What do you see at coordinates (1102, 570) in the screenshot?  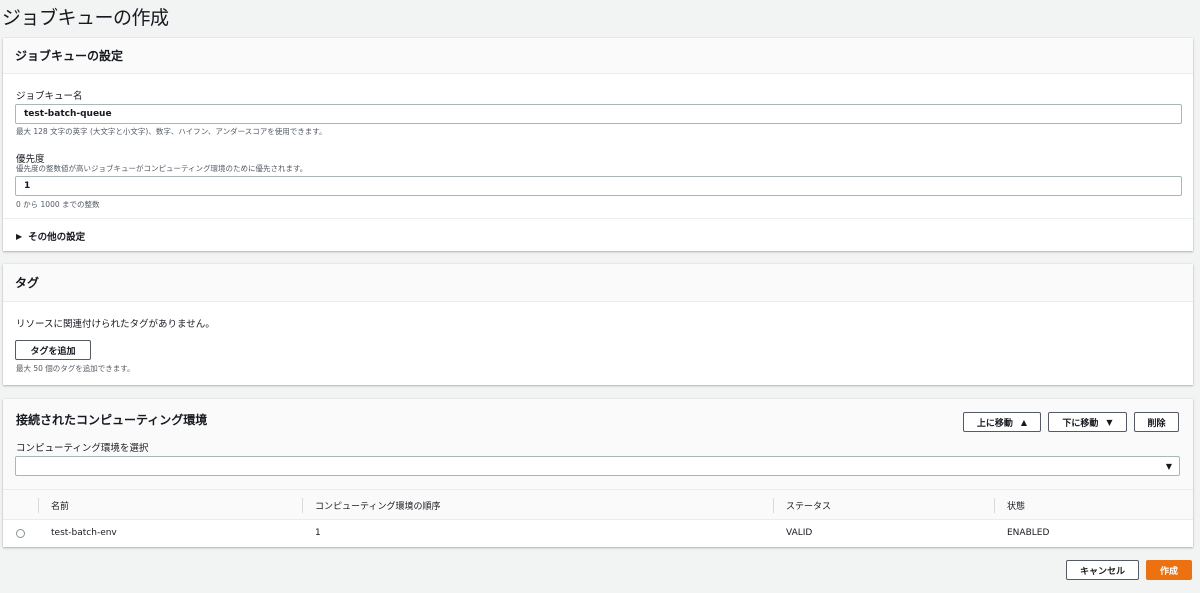 I see `cancel-button: キャンセル` at bounding box center [1102, 570].